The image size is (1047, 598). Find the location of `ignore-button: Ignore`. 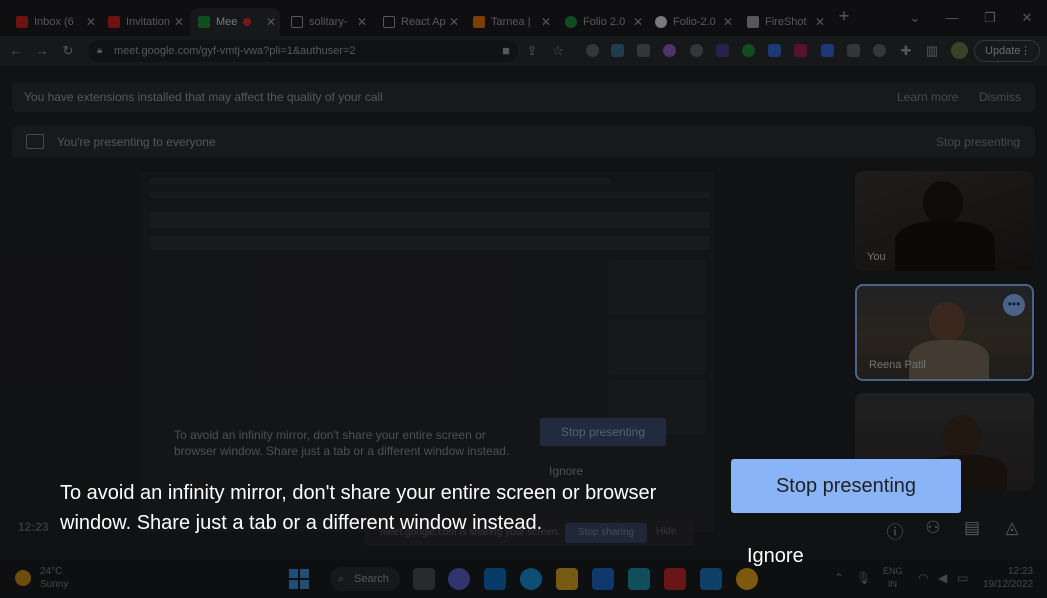

ignore-button: Ignore is located at coordinates (775, 556).